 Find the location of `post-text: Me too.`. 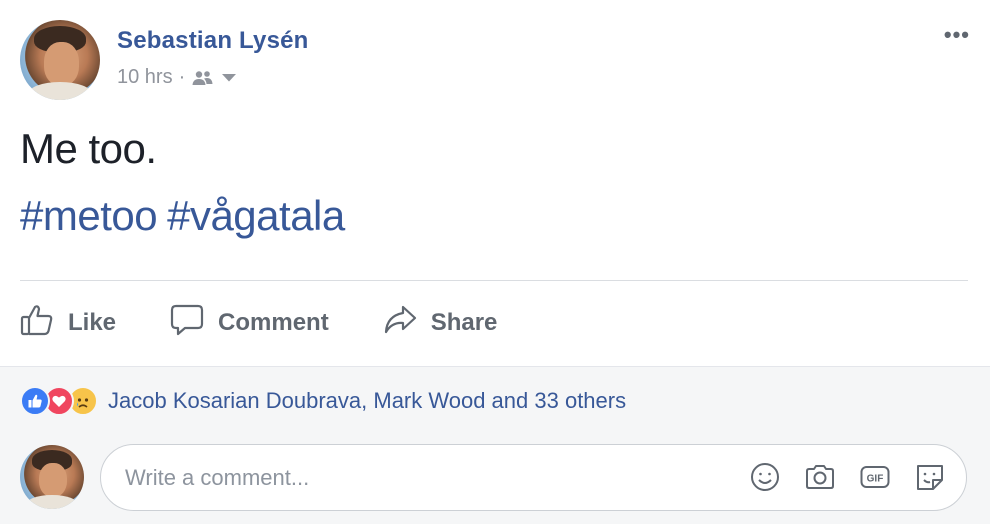

post-text: Me too. is located at coordinates (88, 148).